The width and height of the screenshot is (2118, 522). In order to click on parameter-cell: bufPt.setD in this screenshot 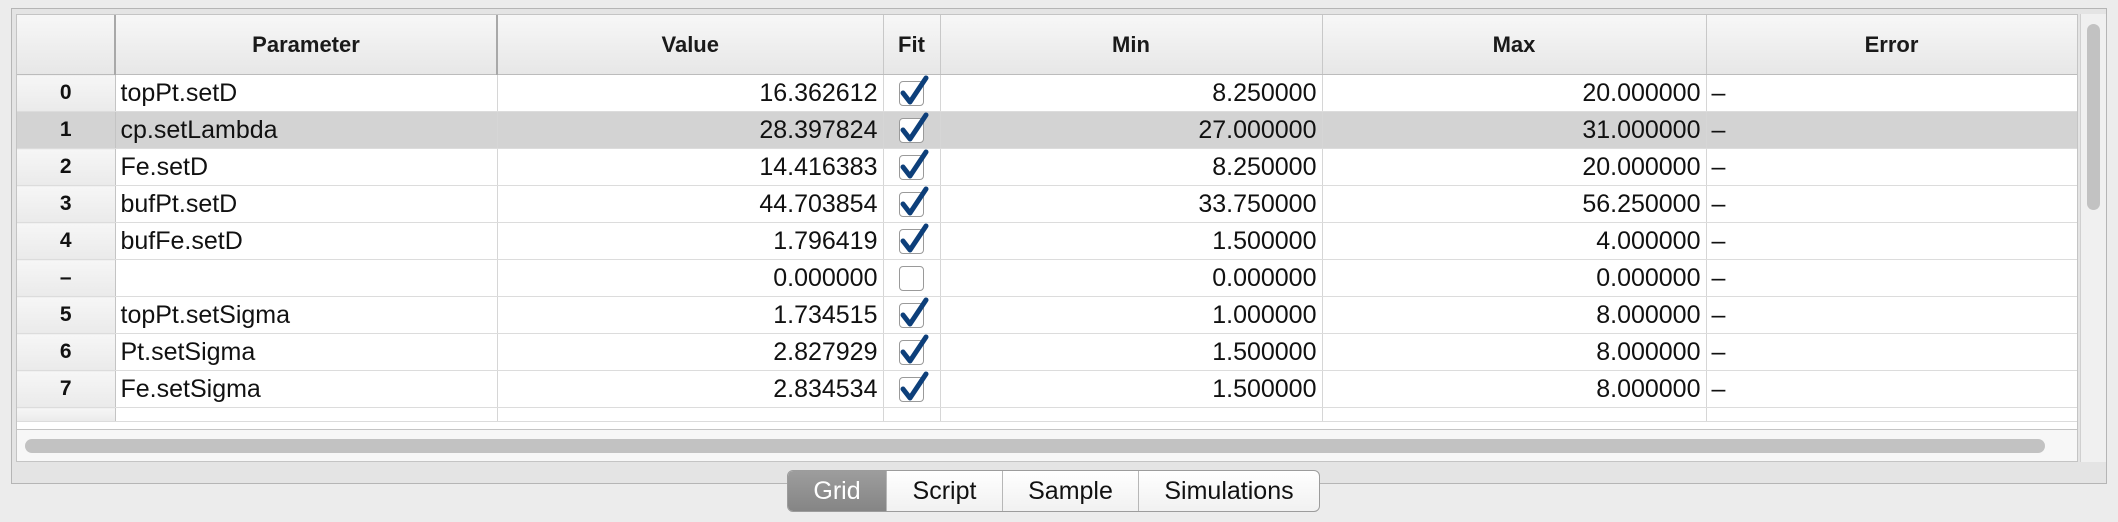, I will do `click(306, 204)`.